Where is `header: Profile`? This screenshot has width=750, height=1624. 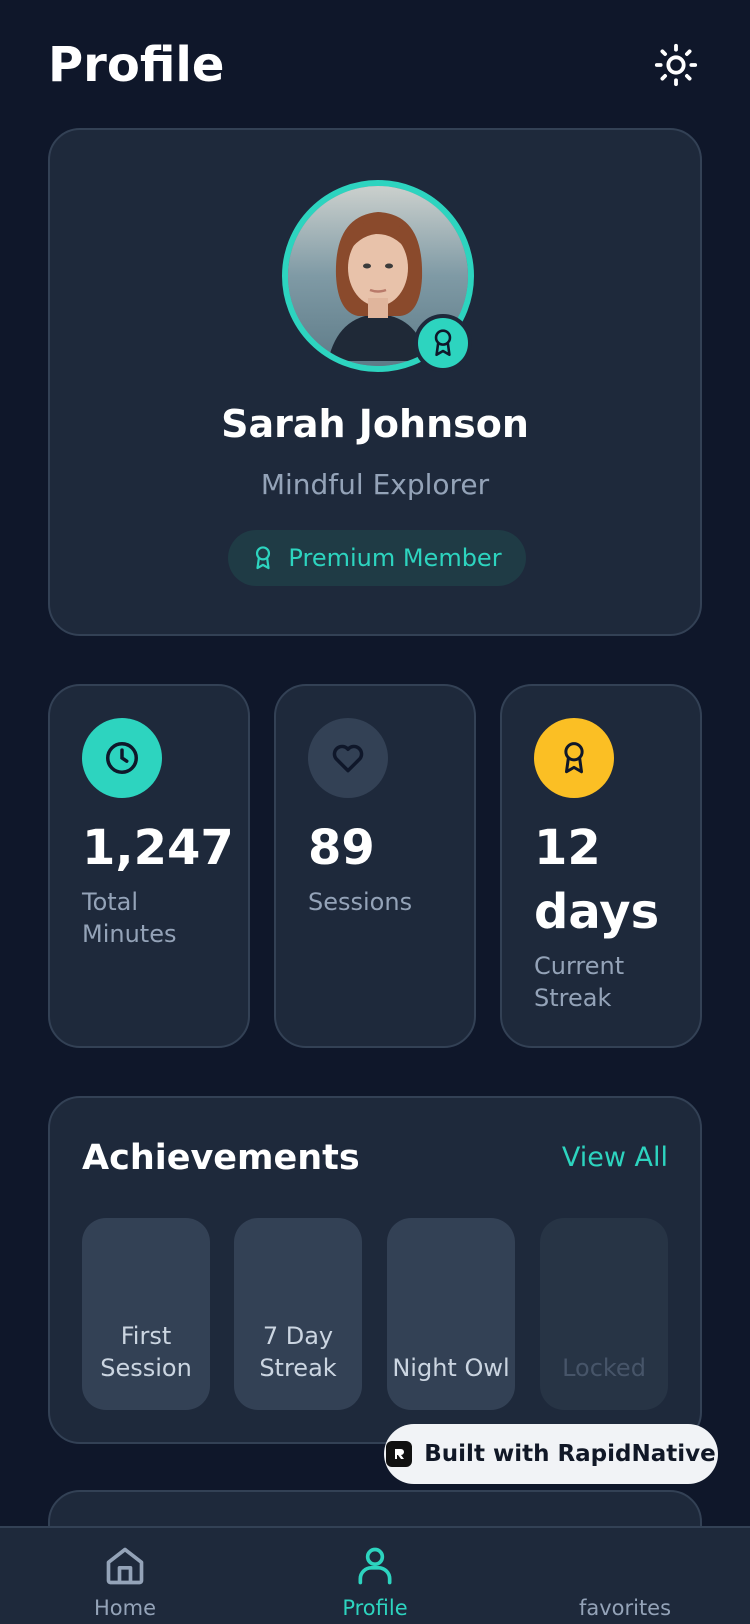 header: Profile is located at coordinates (375, 65).